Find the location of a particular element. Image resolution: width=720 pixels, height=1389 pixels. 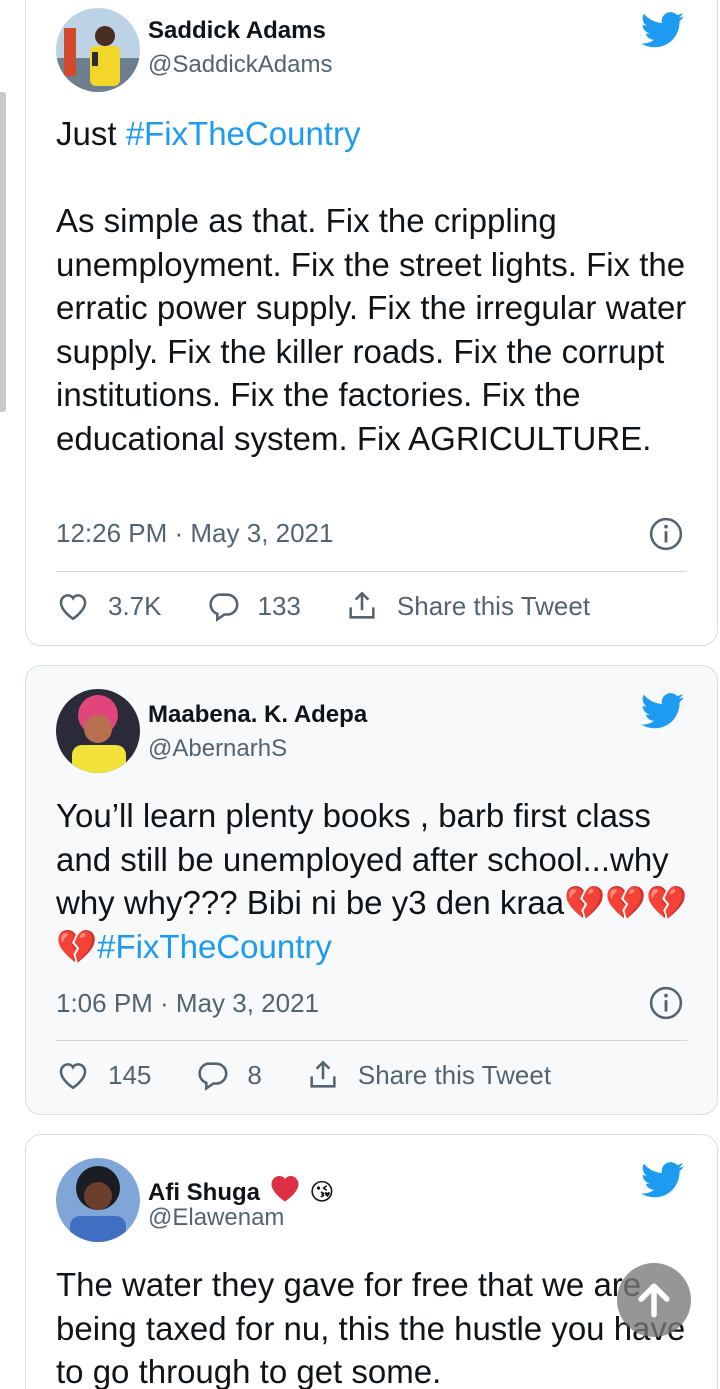

tweet-timestamp: 12:26 PM · May 3, 2021 is located at coordinates (194, 533).